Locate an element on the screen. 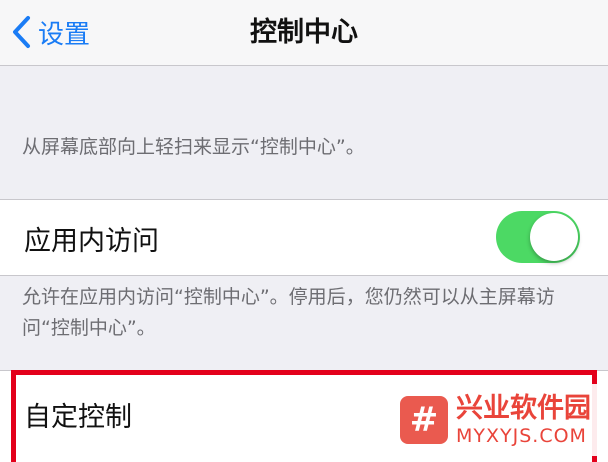  navigation-bar: 设置 控制中心 is located at coordinates (304, 33).